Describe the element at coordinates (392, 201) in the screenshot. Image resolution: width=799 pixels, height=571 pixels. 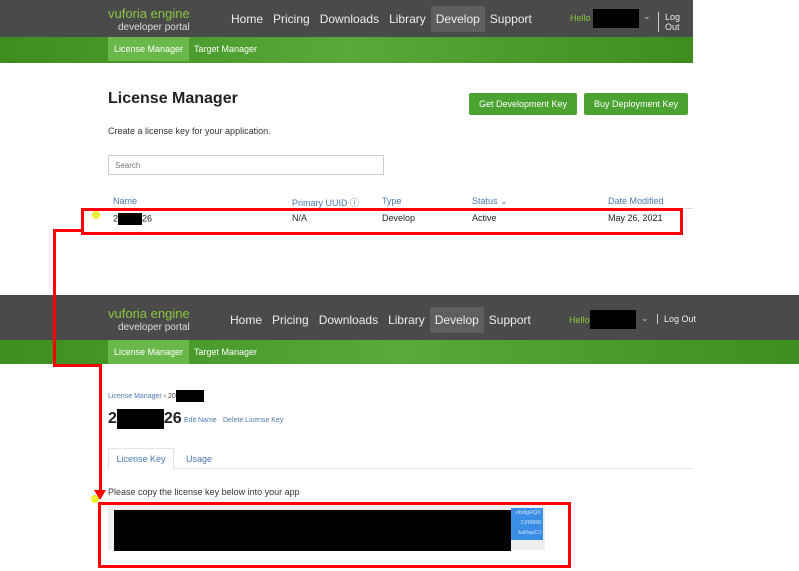
I see `col-type: Type` at that location.